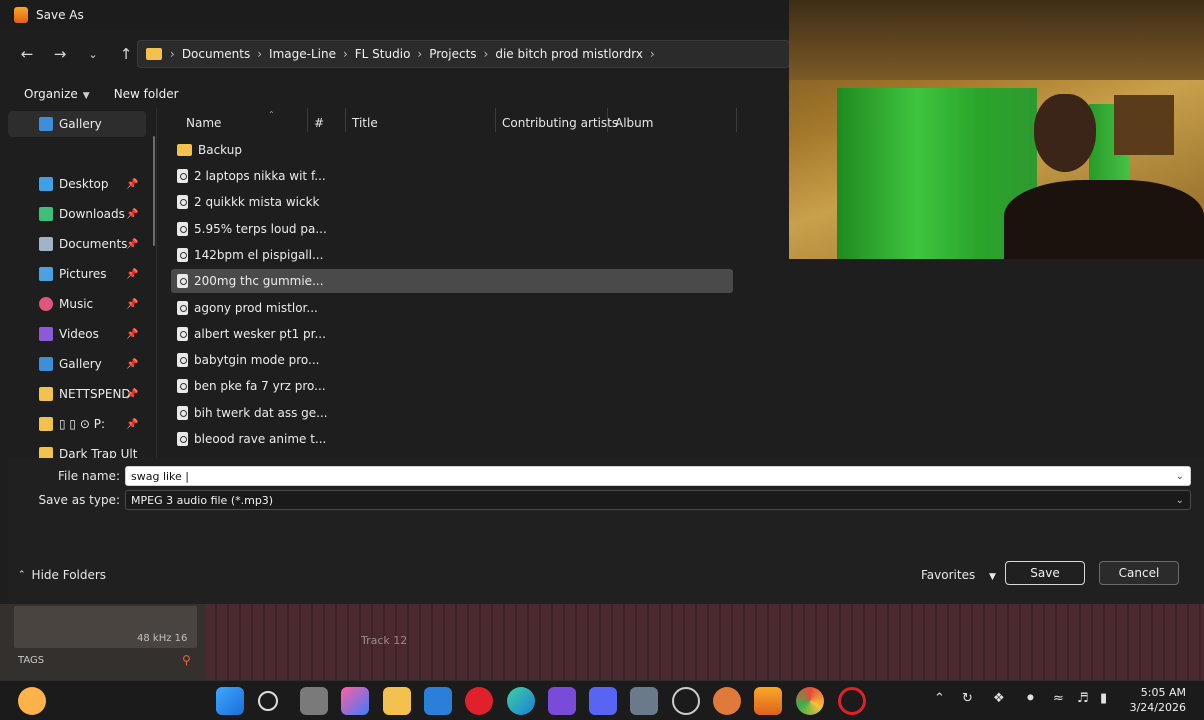 This screenshot has width=1204, height=720. Describe the element at coordinates (60, 54) in the screenshot. I see `forward-arrow-icon: →` at that location.